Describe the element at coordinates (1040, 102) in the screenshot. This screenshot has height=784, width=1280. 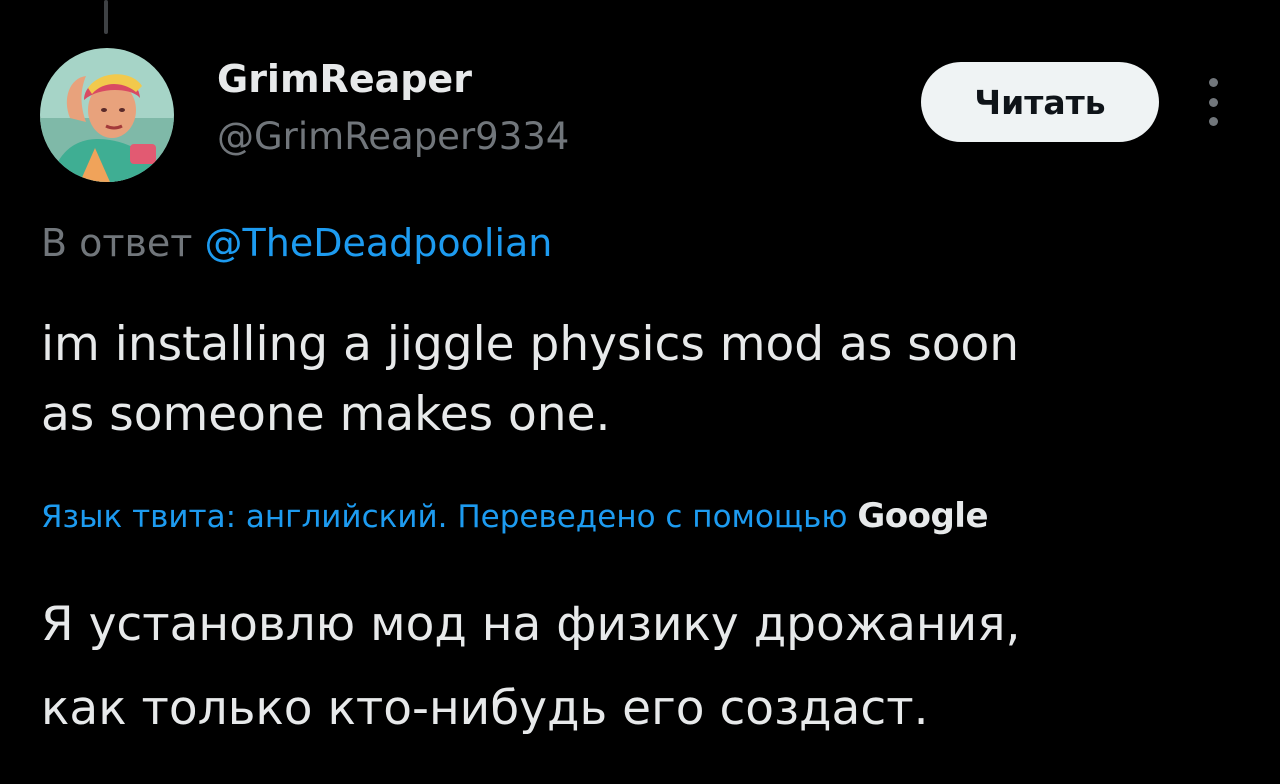
I see `follow-button: Читать` at that location.